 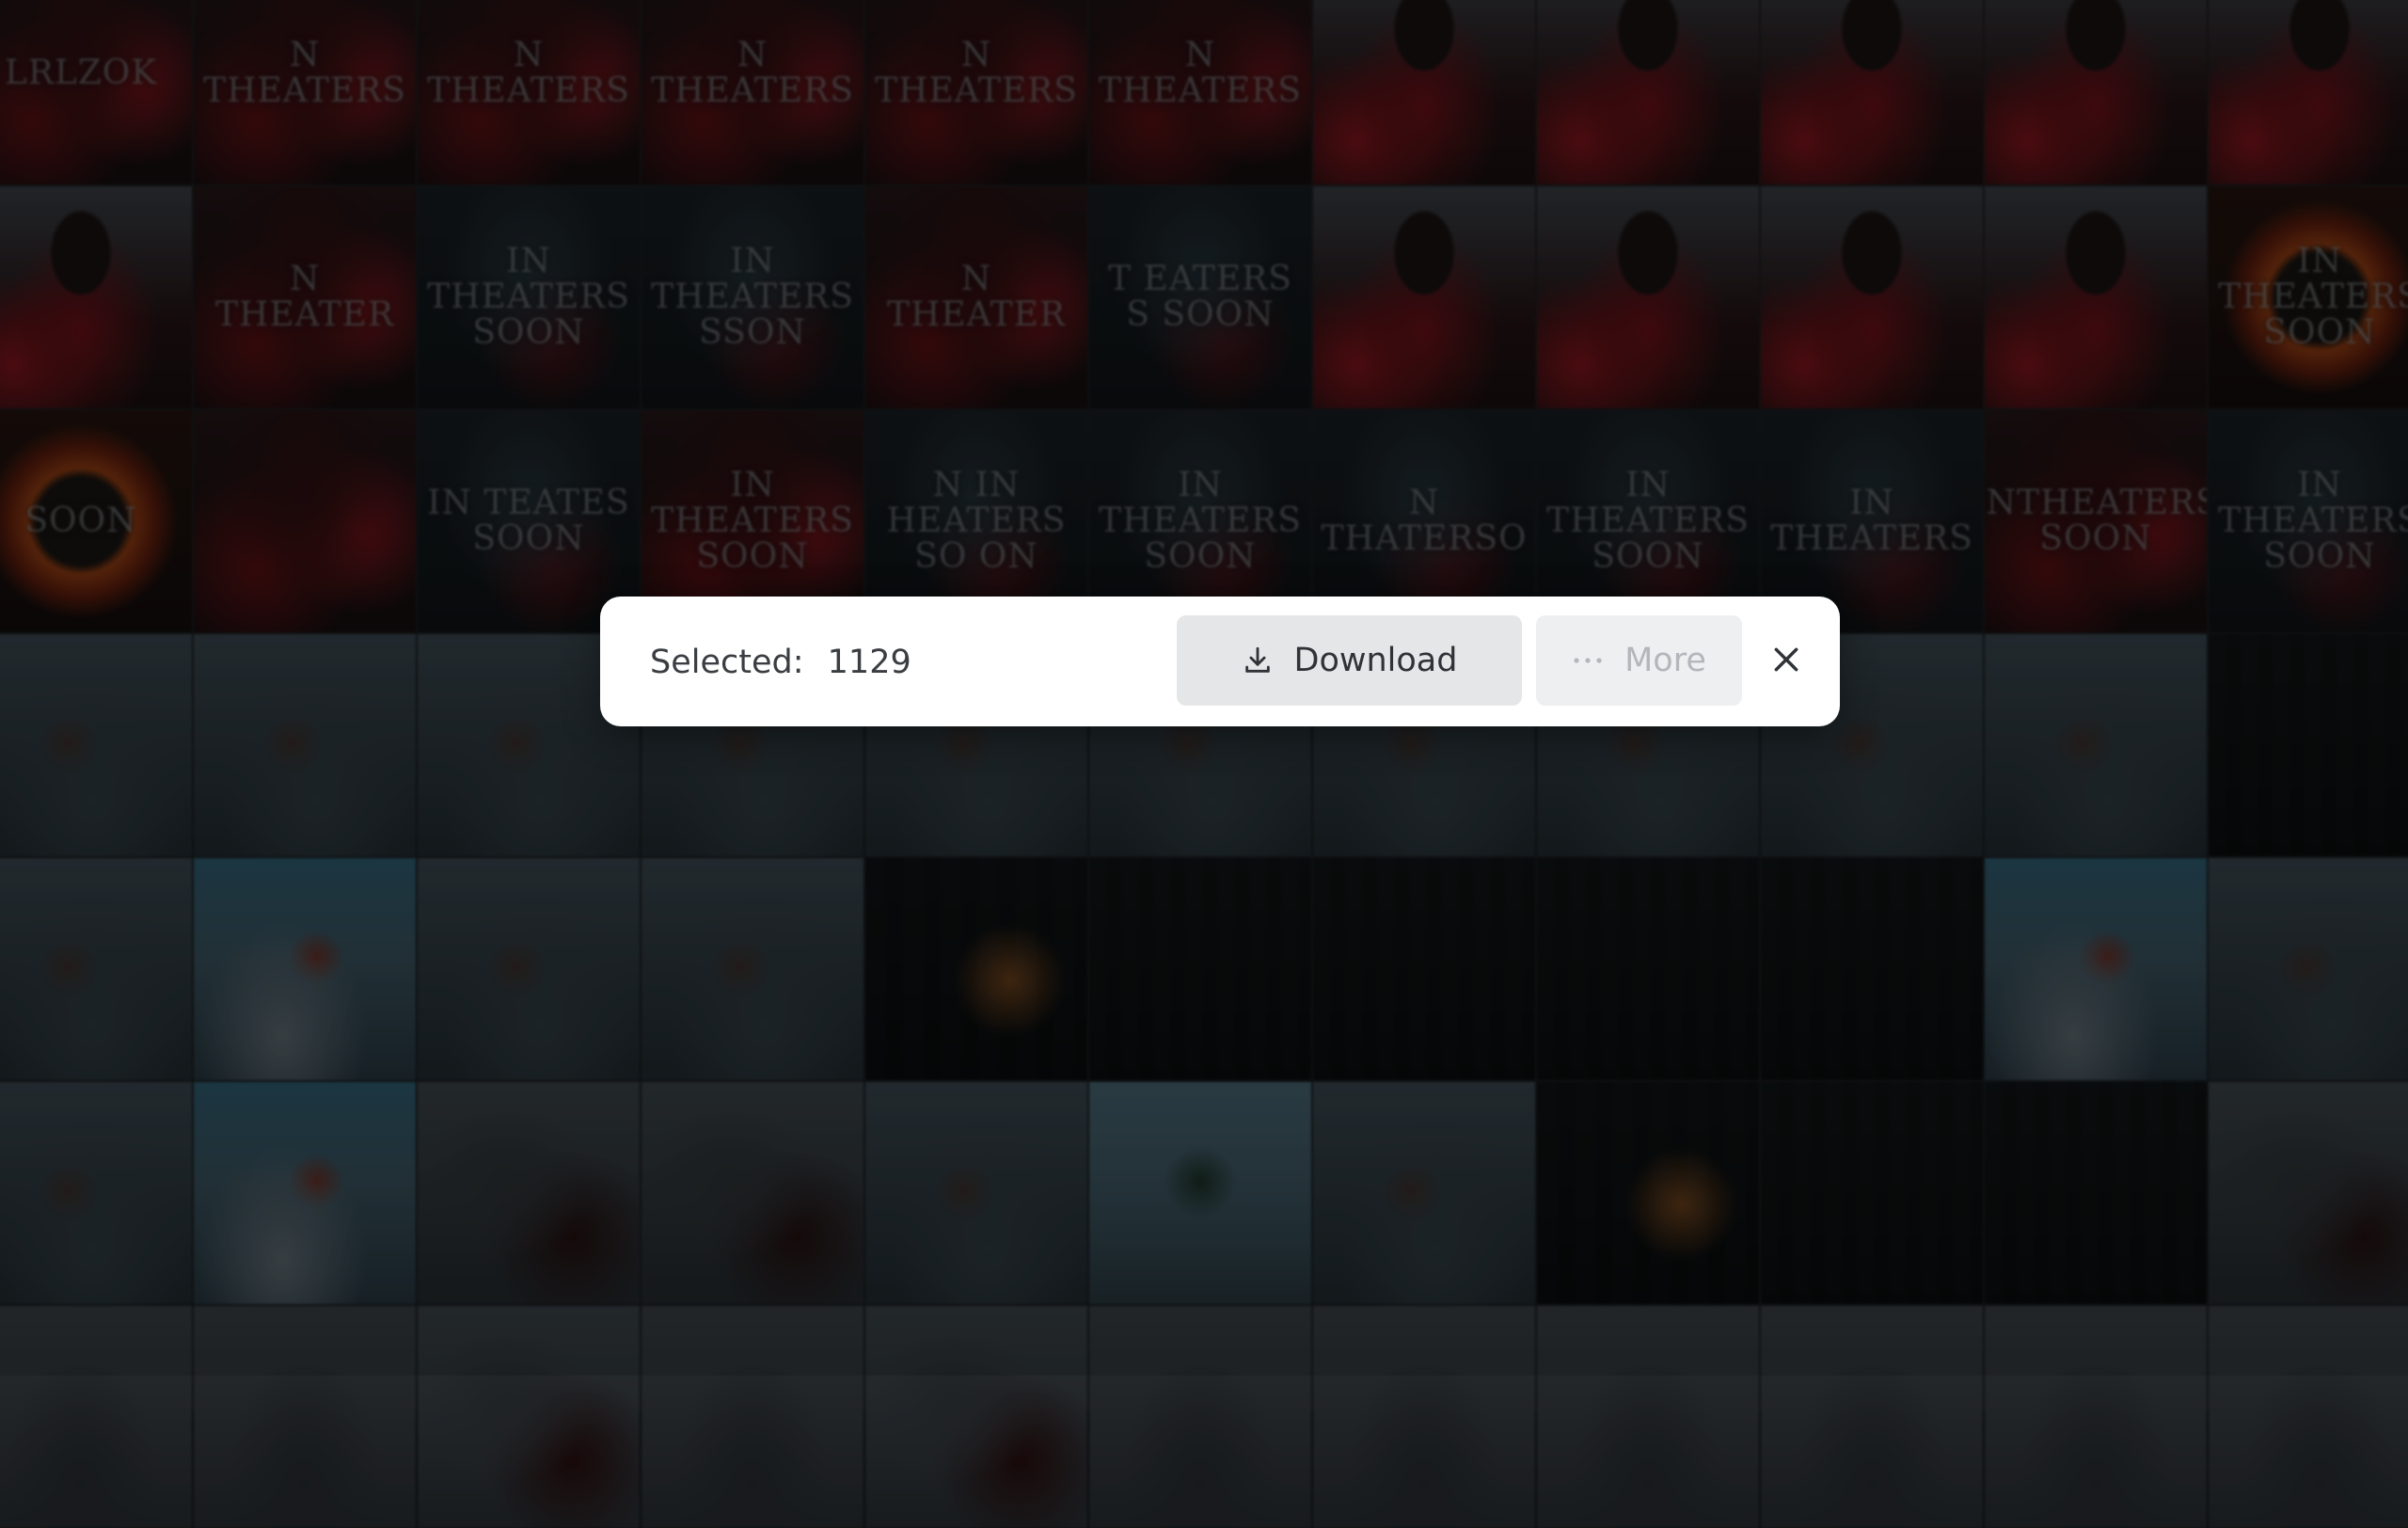 What do you see at coordinates (870, 662) in the screenshot?
I see `selected-count-value: 1129` at bounding box center [870, 662].